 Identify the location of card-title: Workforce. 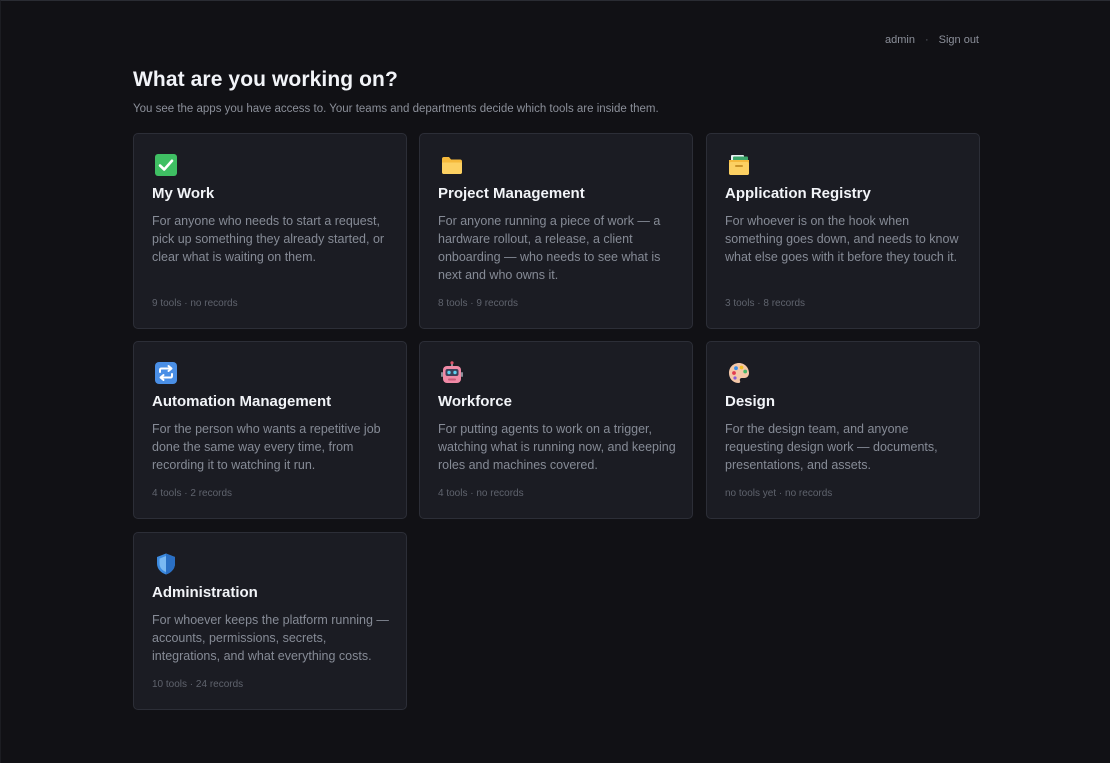
(475, 401).